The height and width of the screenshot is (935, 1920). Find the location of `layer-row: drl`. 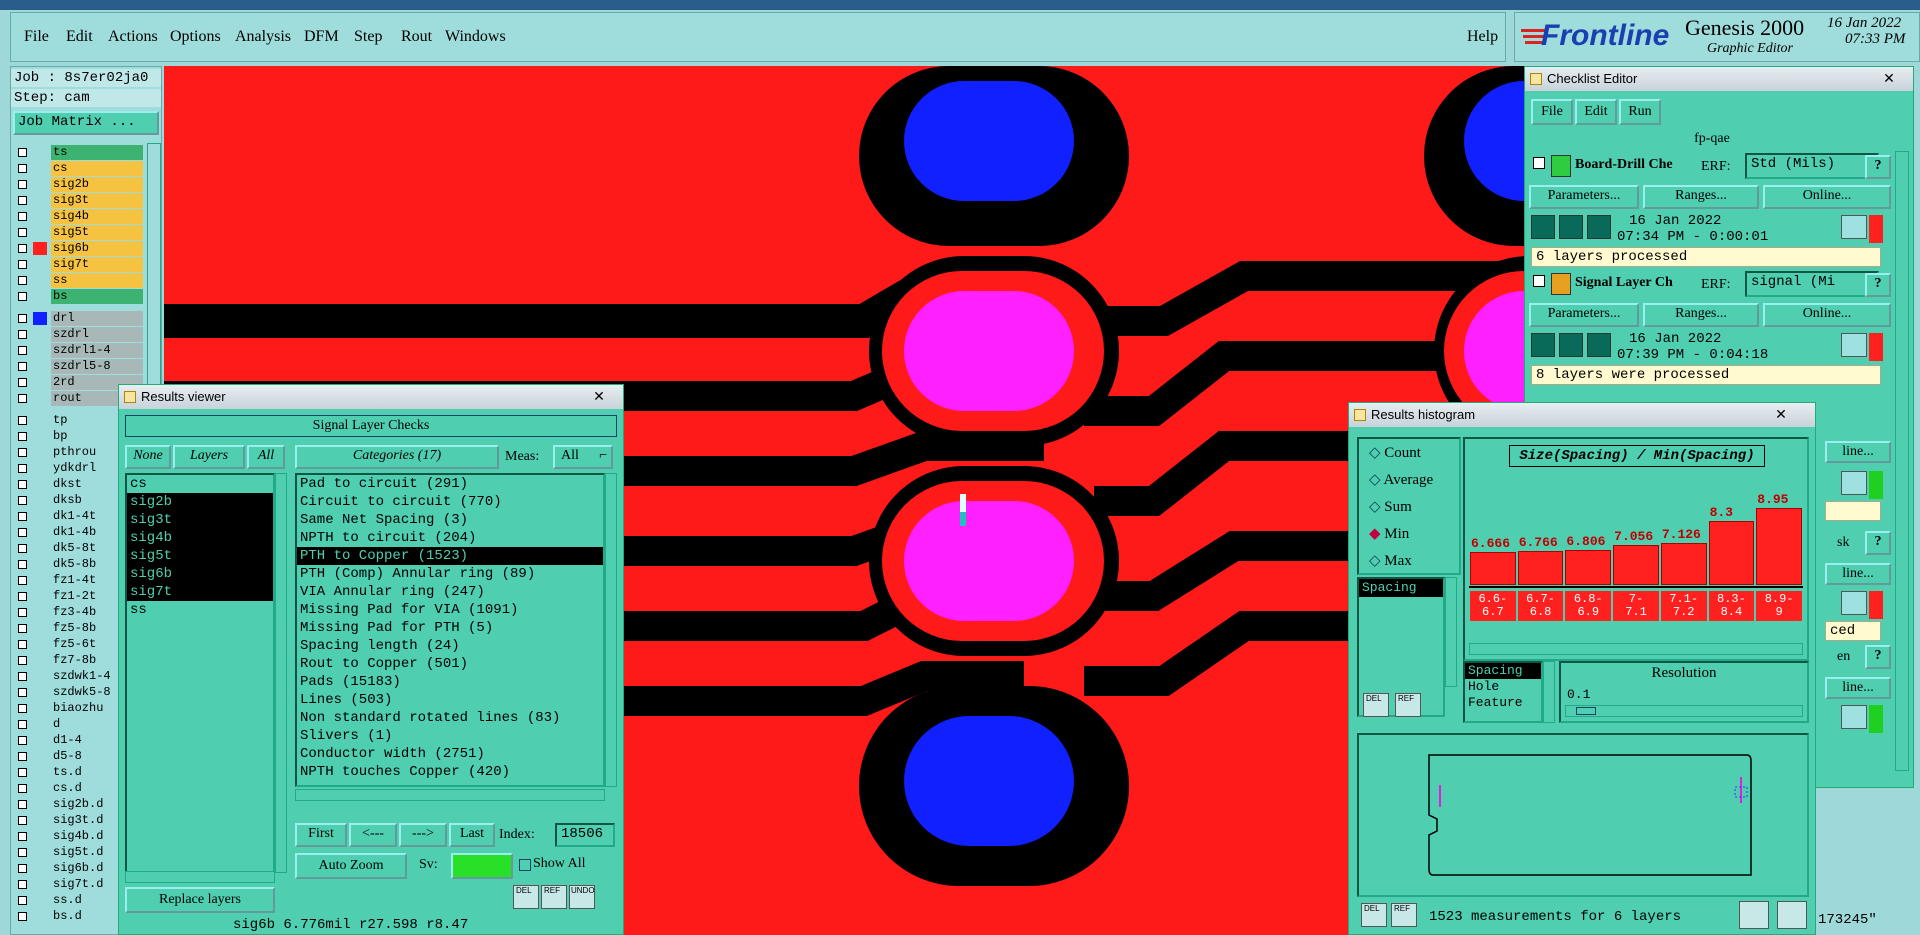

layer-row: drl is located at coordinates (79, 318).